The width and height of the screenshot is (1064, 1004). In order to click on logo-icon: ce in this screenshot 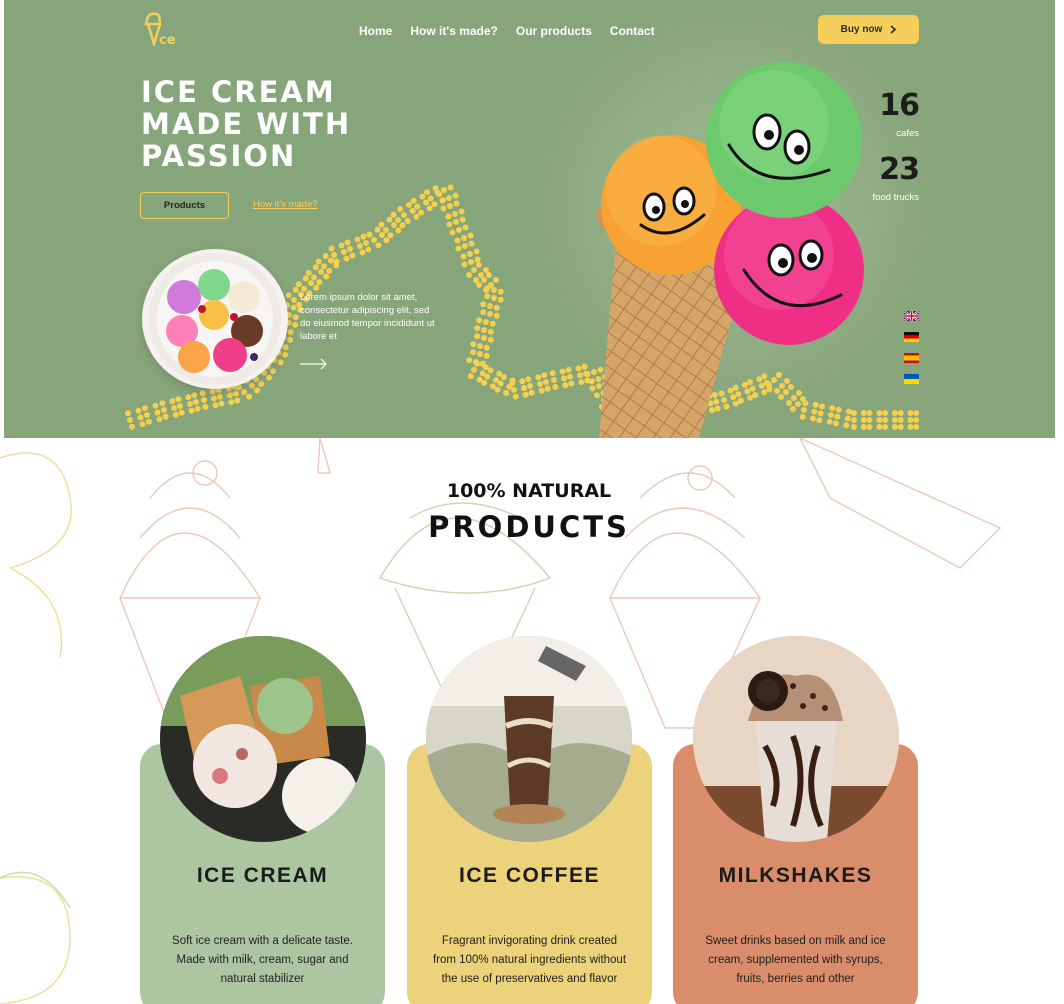, I will do `click(162, 26)`.